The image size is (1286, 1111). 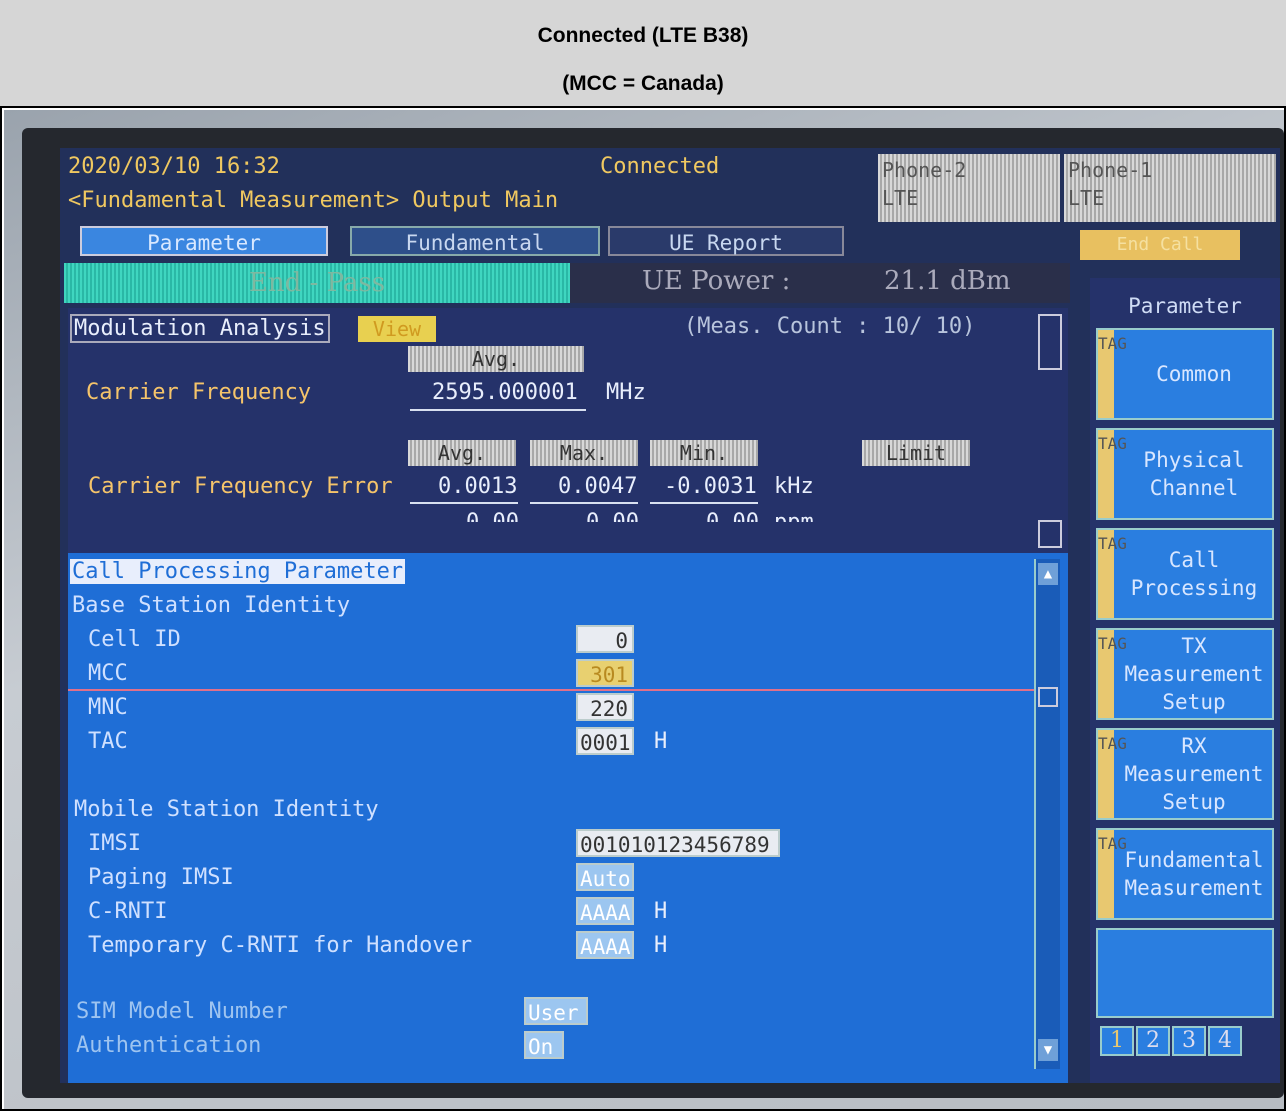 What do you see at coordinates (108, 741) in the screenshot?
I see `tac-label: TAC` at bounding box center [108, 741].